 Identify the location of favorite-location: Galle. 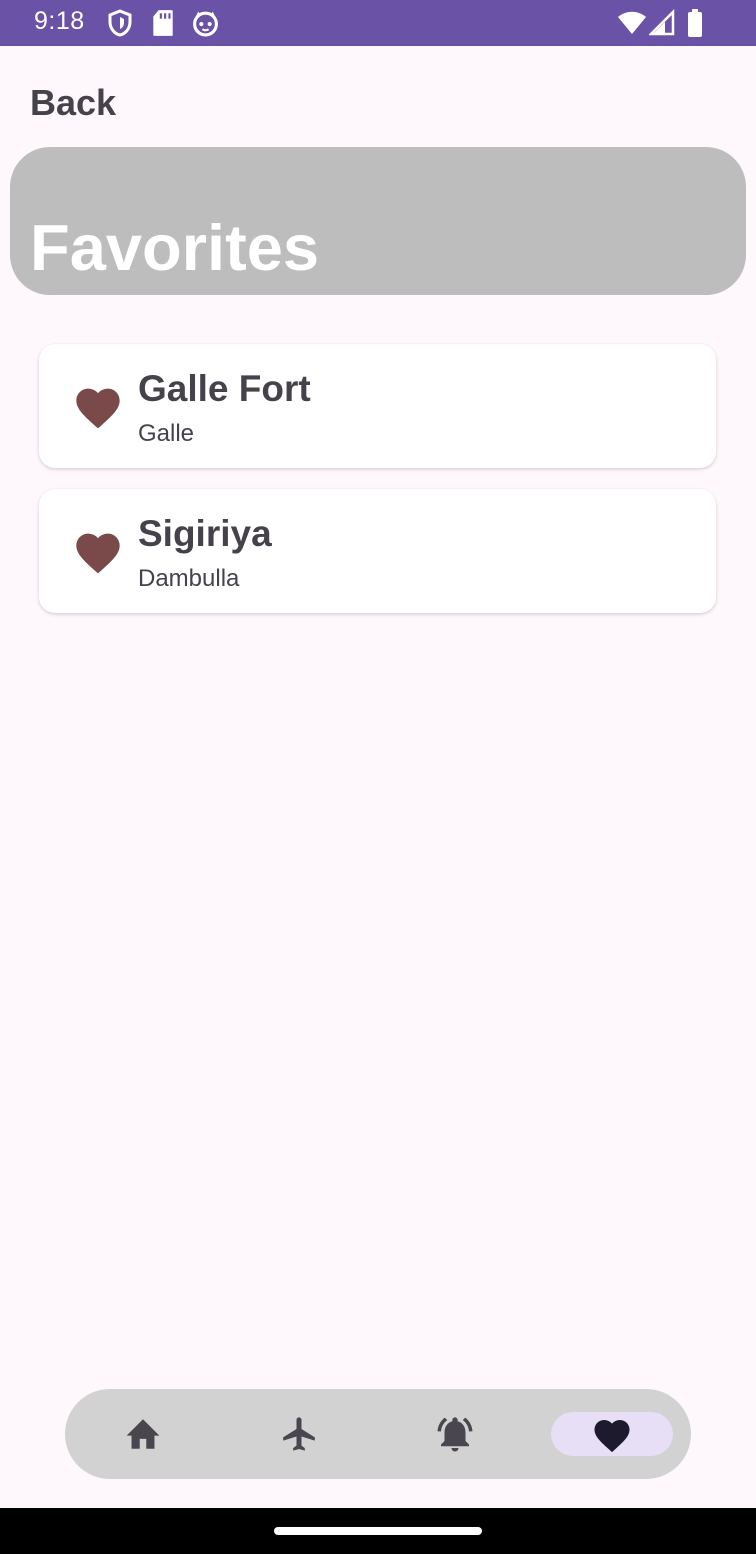
(166, 433).